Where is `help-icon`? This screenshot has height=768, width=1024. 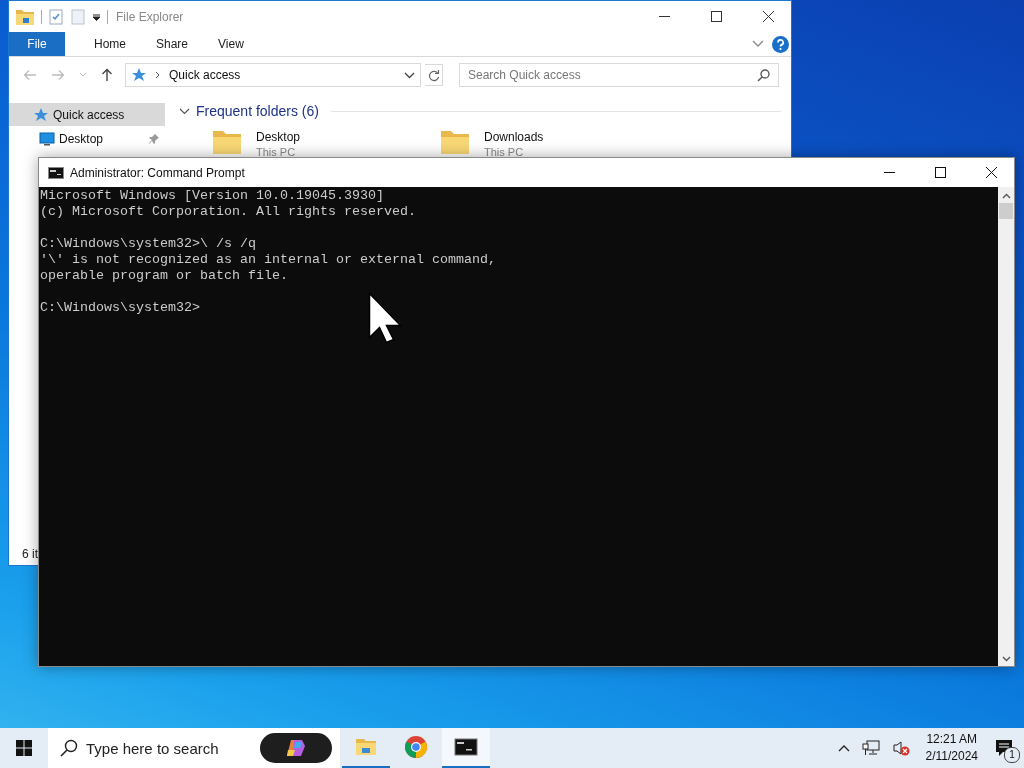
help-icon is located at coordinates (780, 44).